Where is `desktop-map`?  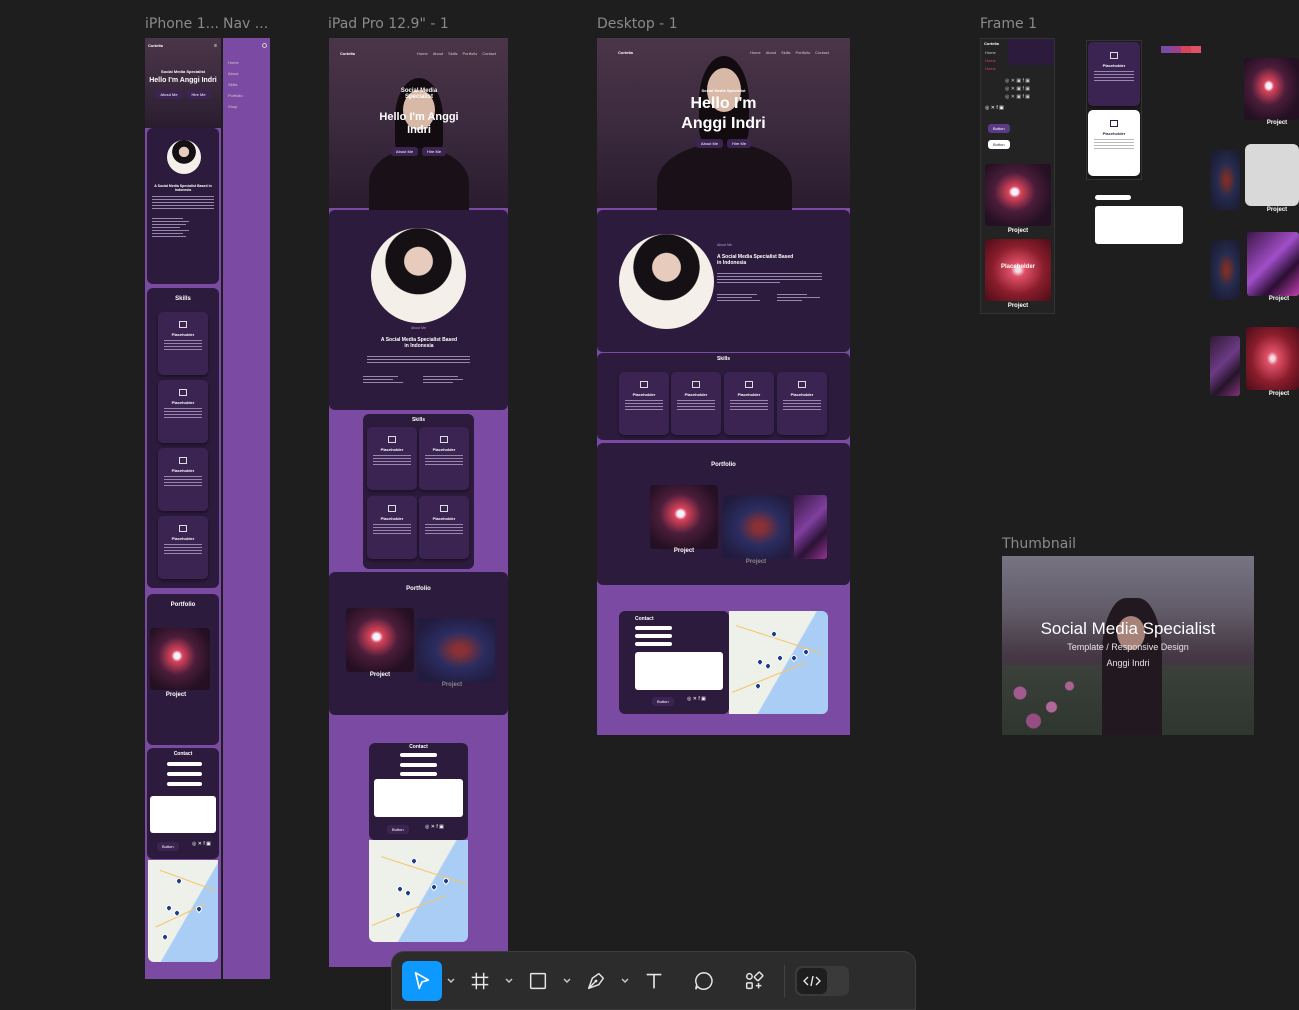
desktop-map is located at coordinates (778, 662).